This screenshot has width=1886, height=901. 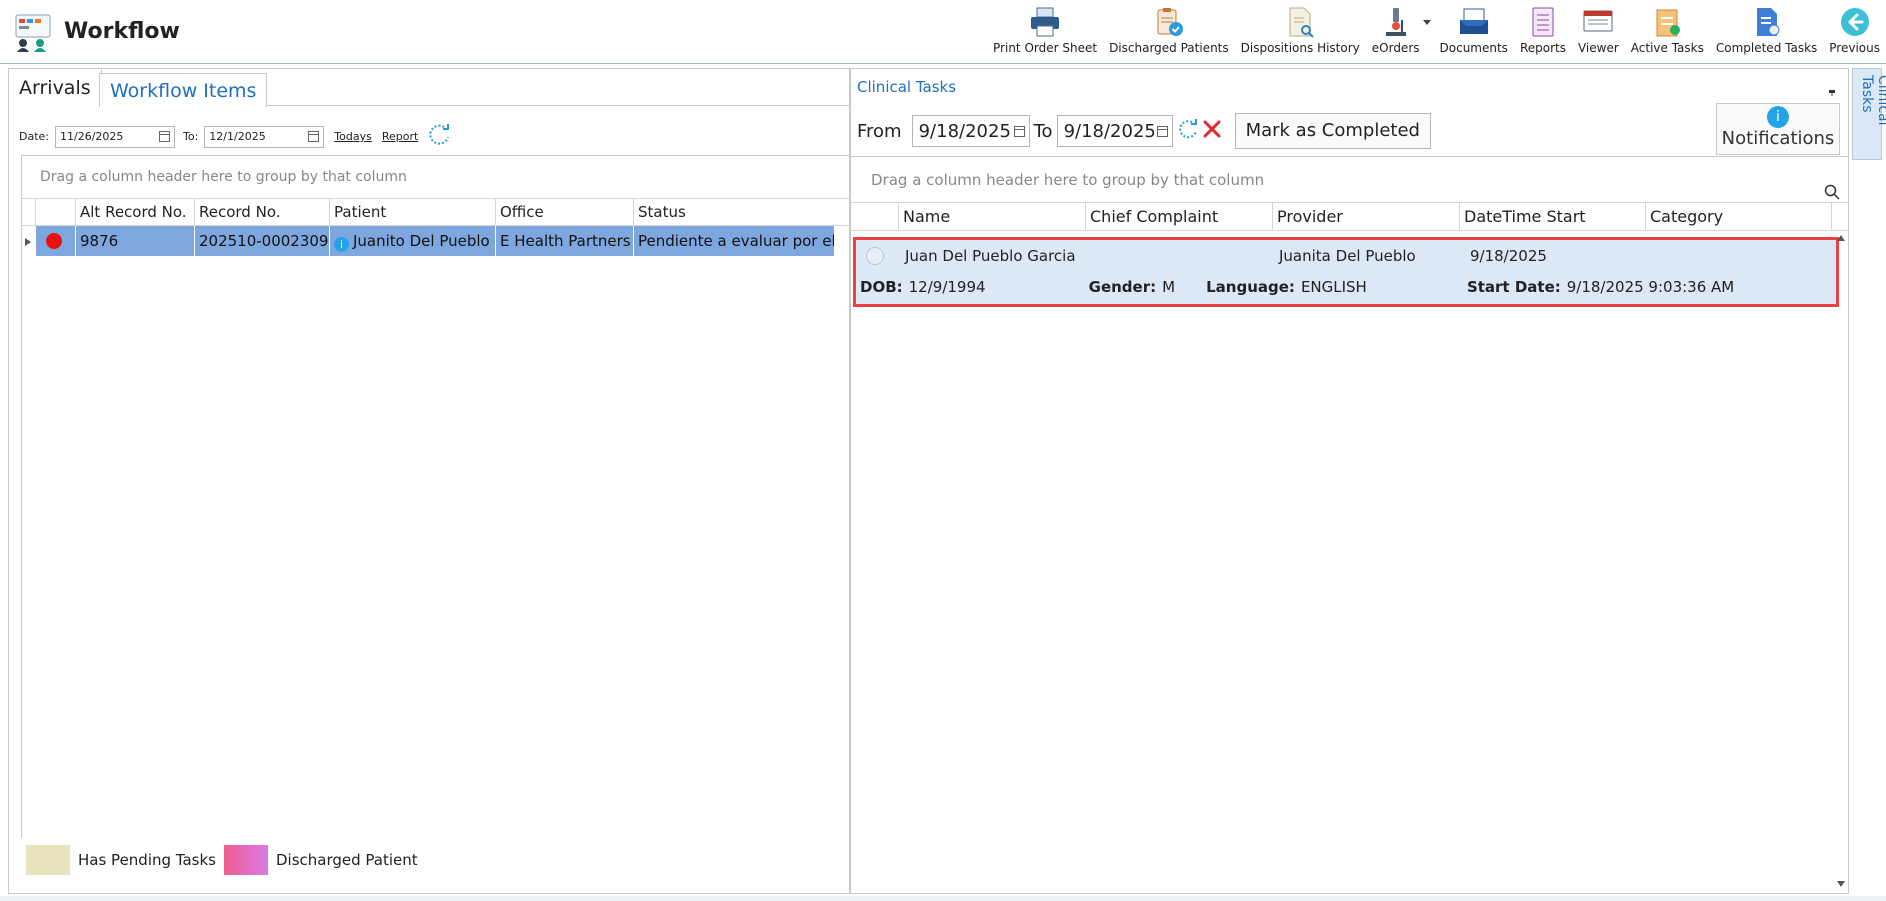 I want to click on active-tasks-button: Active Tasks, so click(x=1667, y=32).